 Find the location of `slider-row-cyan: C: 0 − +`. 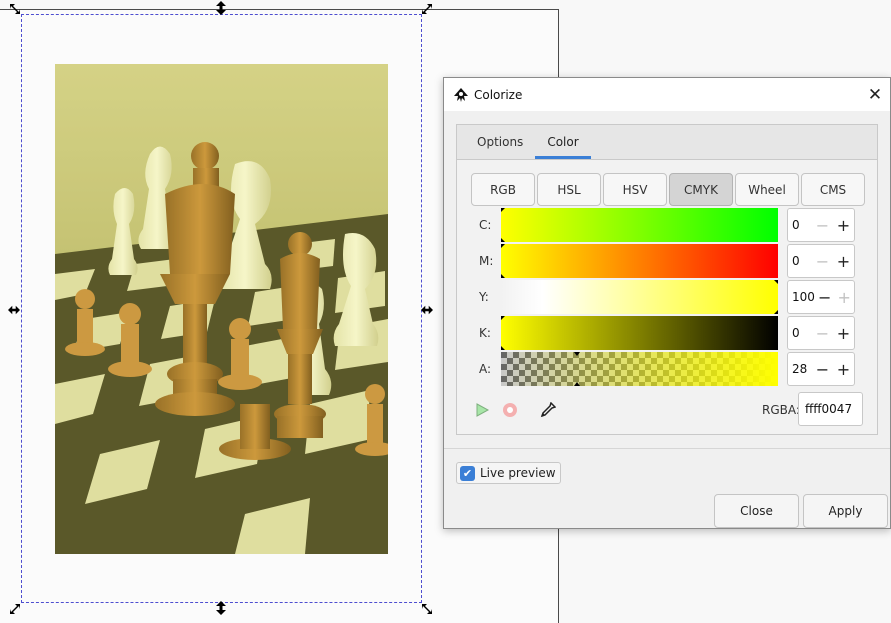

slider-row-cyan: C: 0 − + is located at coordinates (666, 225).